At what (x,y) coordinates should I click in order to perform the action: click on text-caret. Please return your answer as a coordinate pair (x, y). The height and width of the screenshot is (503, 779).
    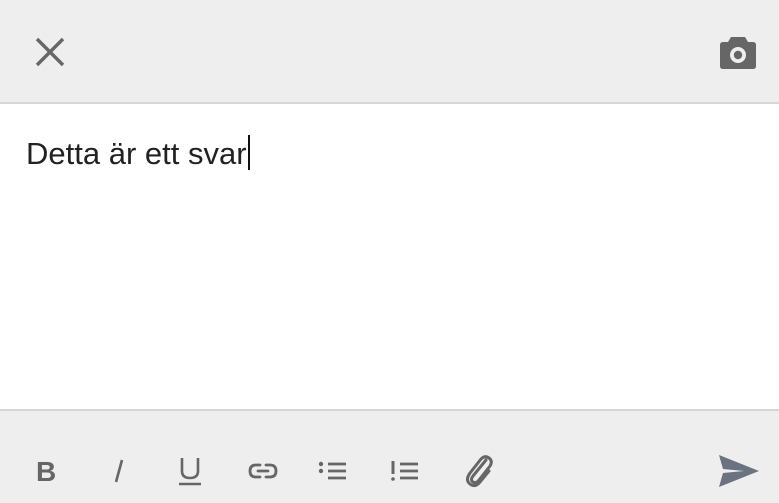
    Looking at the image, I should click on (248, 152).